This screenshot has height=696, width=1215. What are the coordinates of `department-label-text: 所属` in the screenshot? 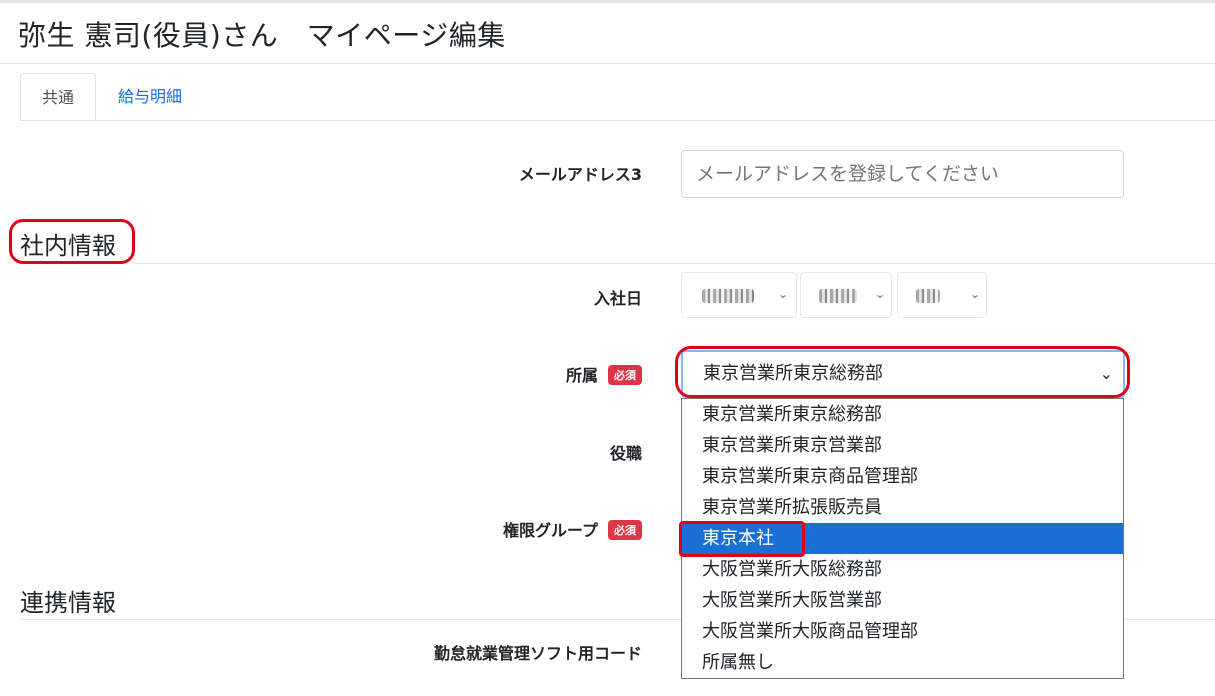 It's located at (581, 375).